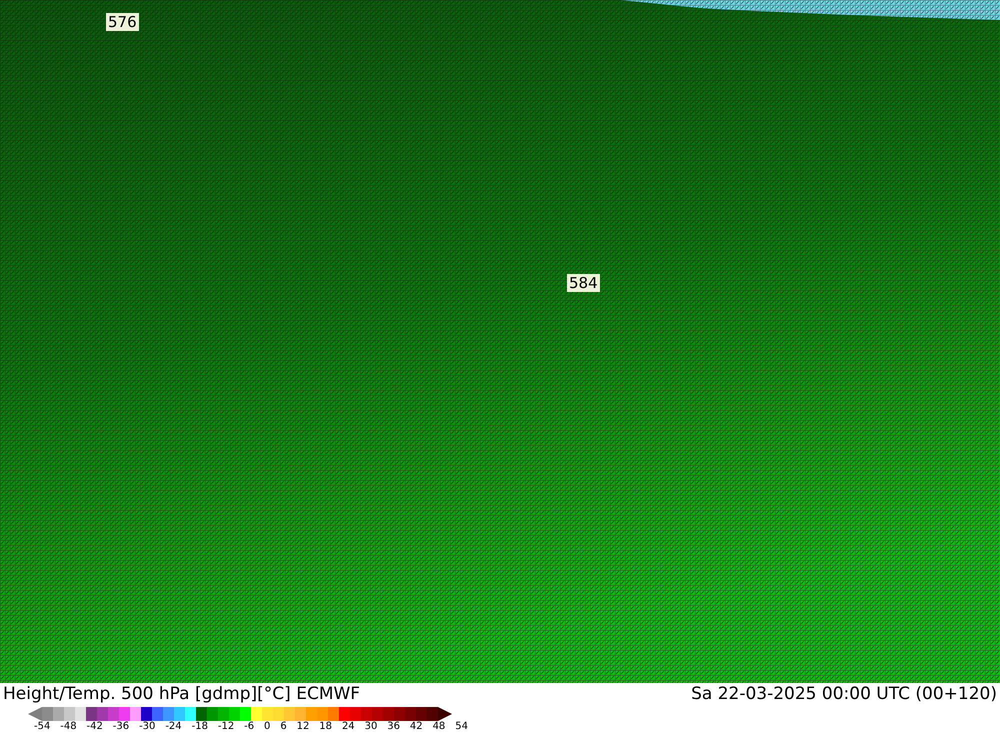  I want to click on scale-tick-label: -6, so click(249, 727).